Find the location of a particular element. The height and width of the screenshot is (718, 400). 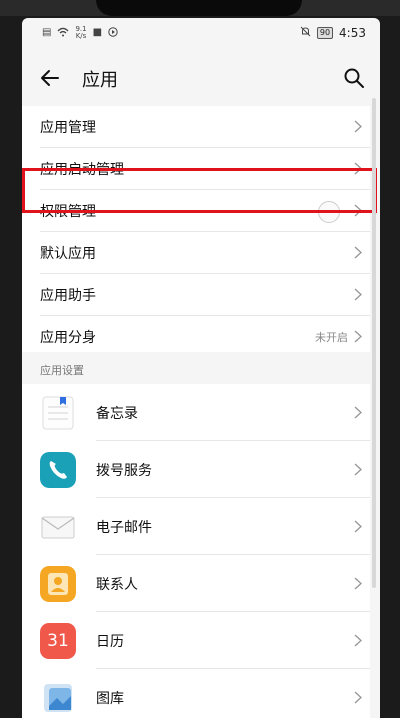

back-arrow-icon is located at coordinates (50, 78).